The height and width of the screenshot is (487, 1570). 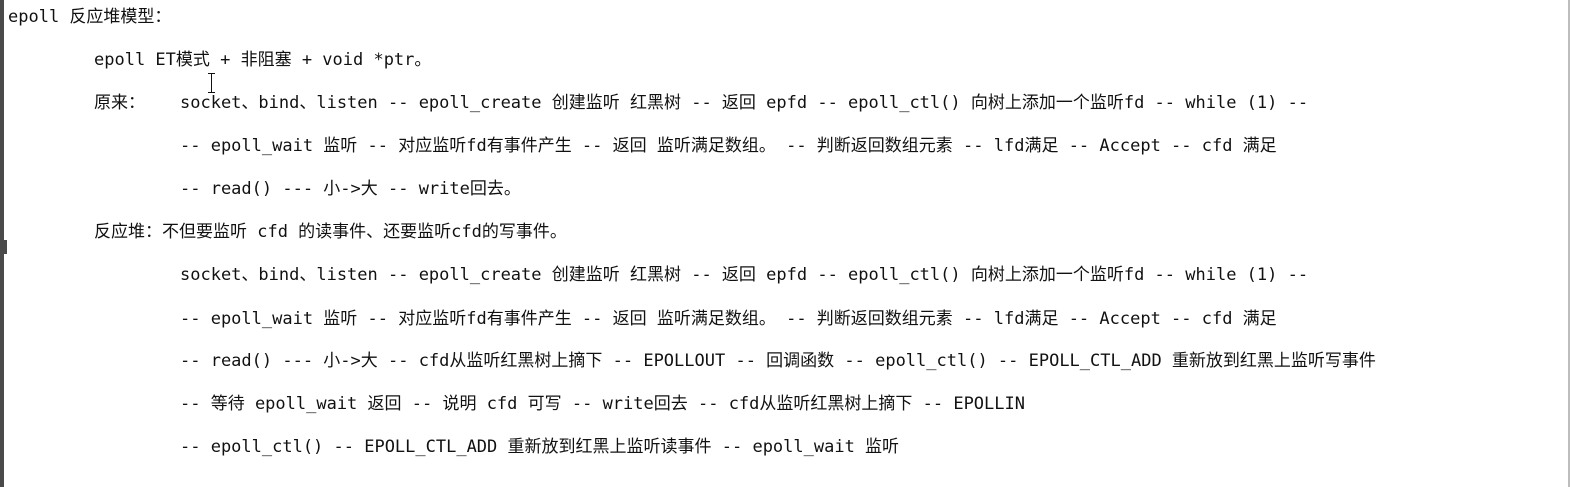 What do you see at coordinates (211, 83) in the screenshot?
I see `text-cursor-icon` at bounding box center [211, 83].